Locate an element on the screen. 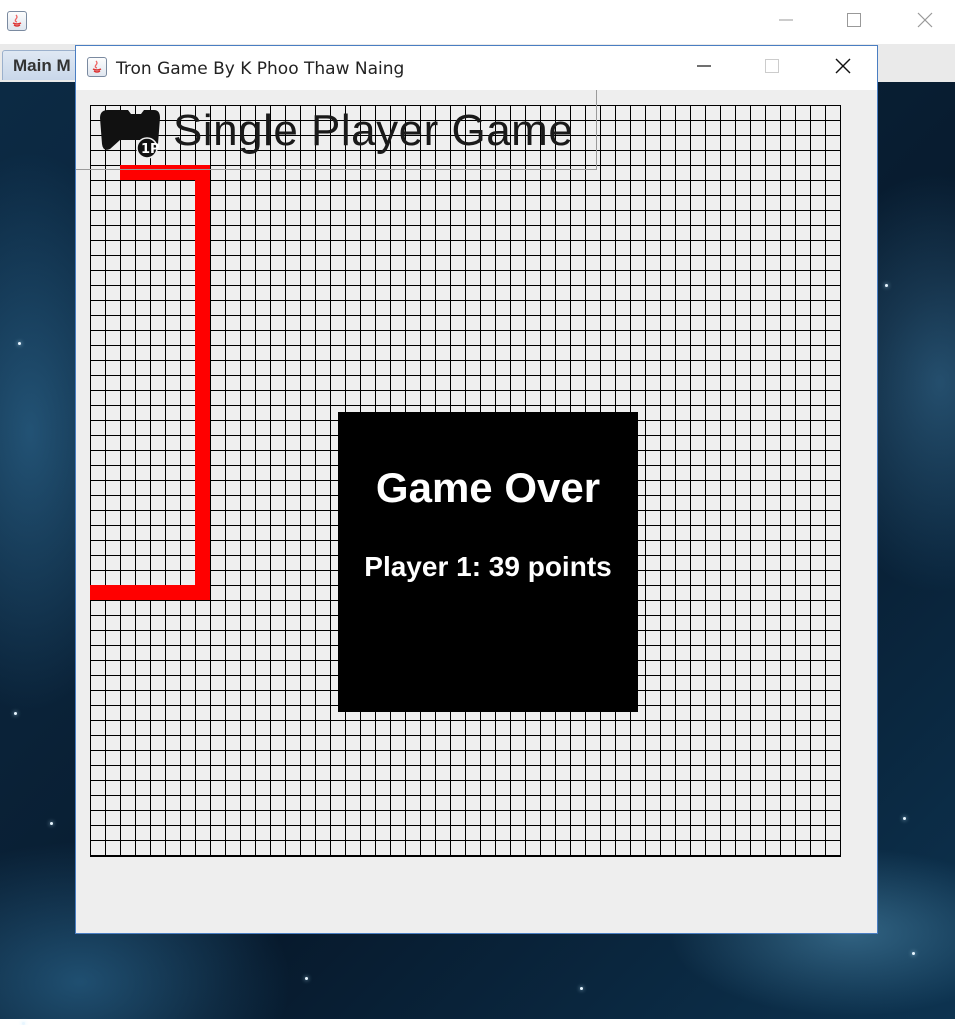 The width and height of the screenshot is (955, 1025). player1-trail-right is located at coordinates (202, 382).